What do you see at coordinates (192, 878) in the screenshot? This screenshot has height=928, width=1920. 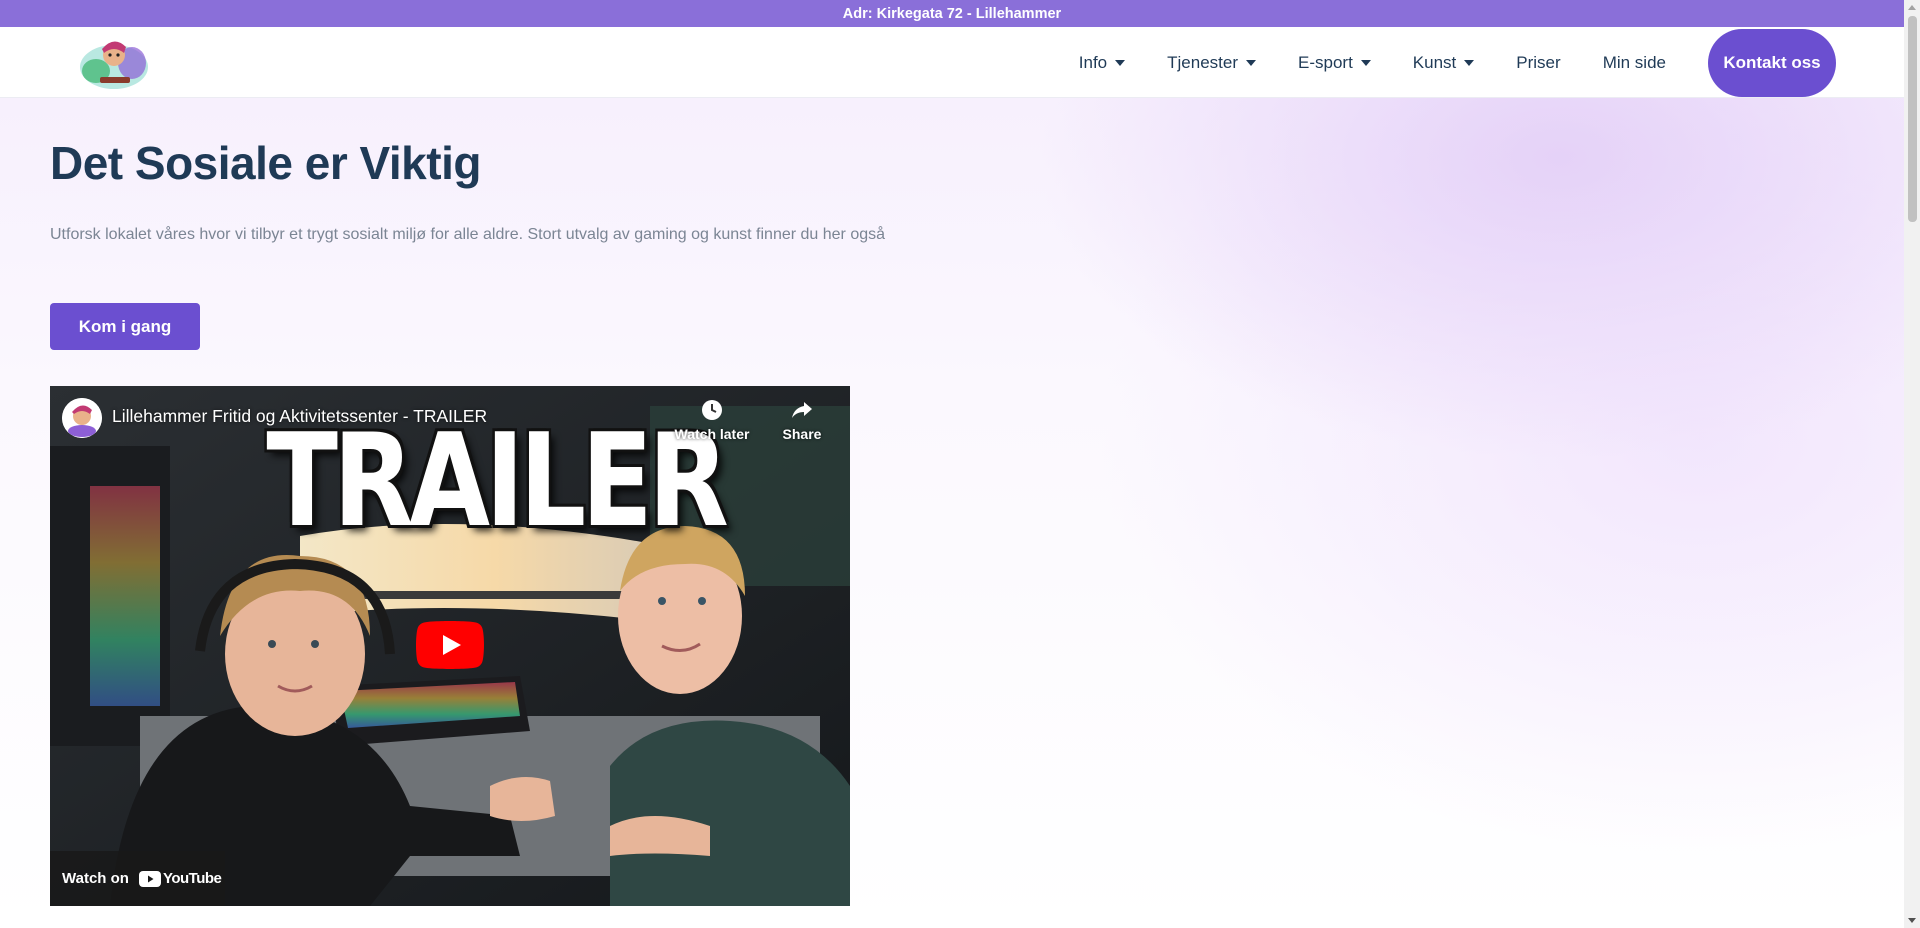 I see `youtube-label: YouTube` at bounding box center [192, 878].